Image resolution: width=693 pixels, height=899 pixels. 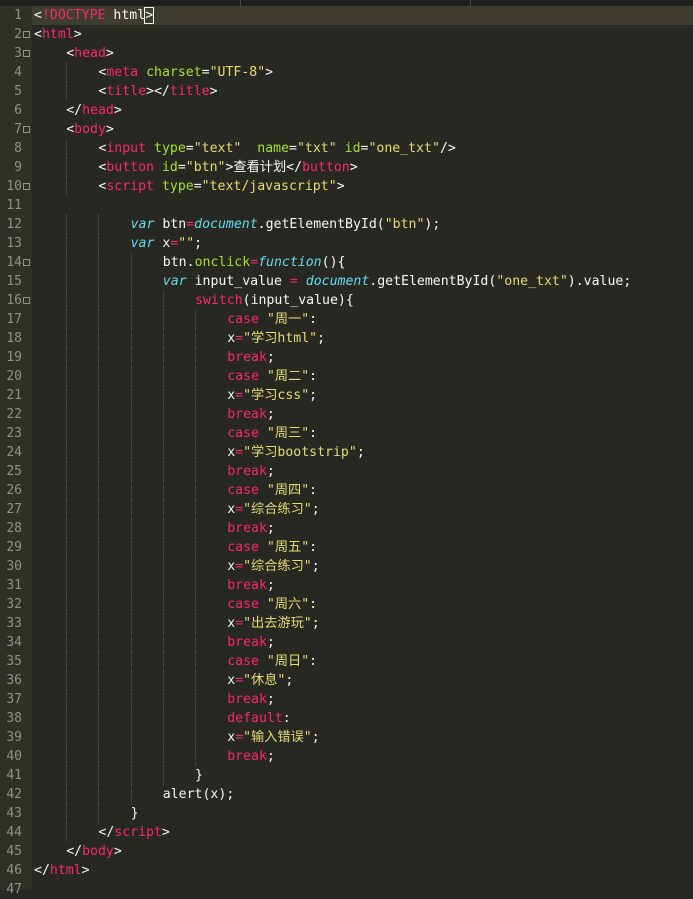 I want to click on code-line: case "周六":, so click(x=362, y=604).